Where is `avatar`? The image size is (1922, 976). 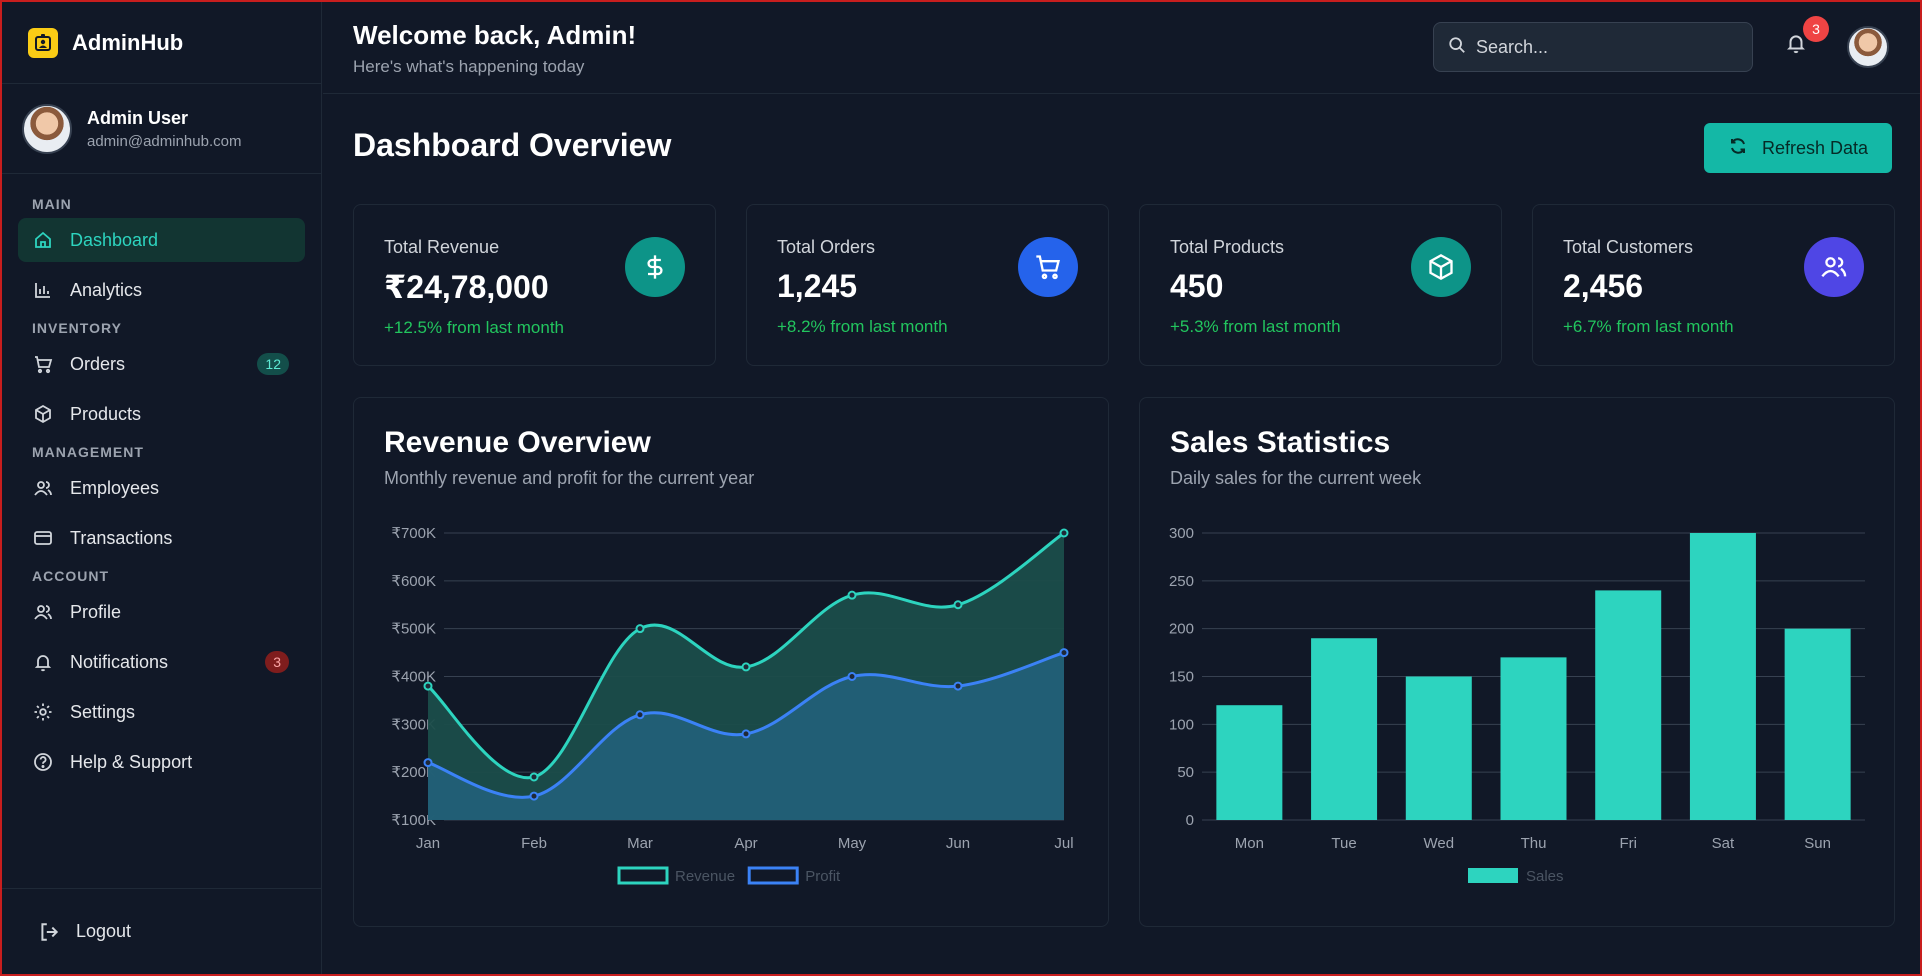 avatar is located at coordinates (47, 128).